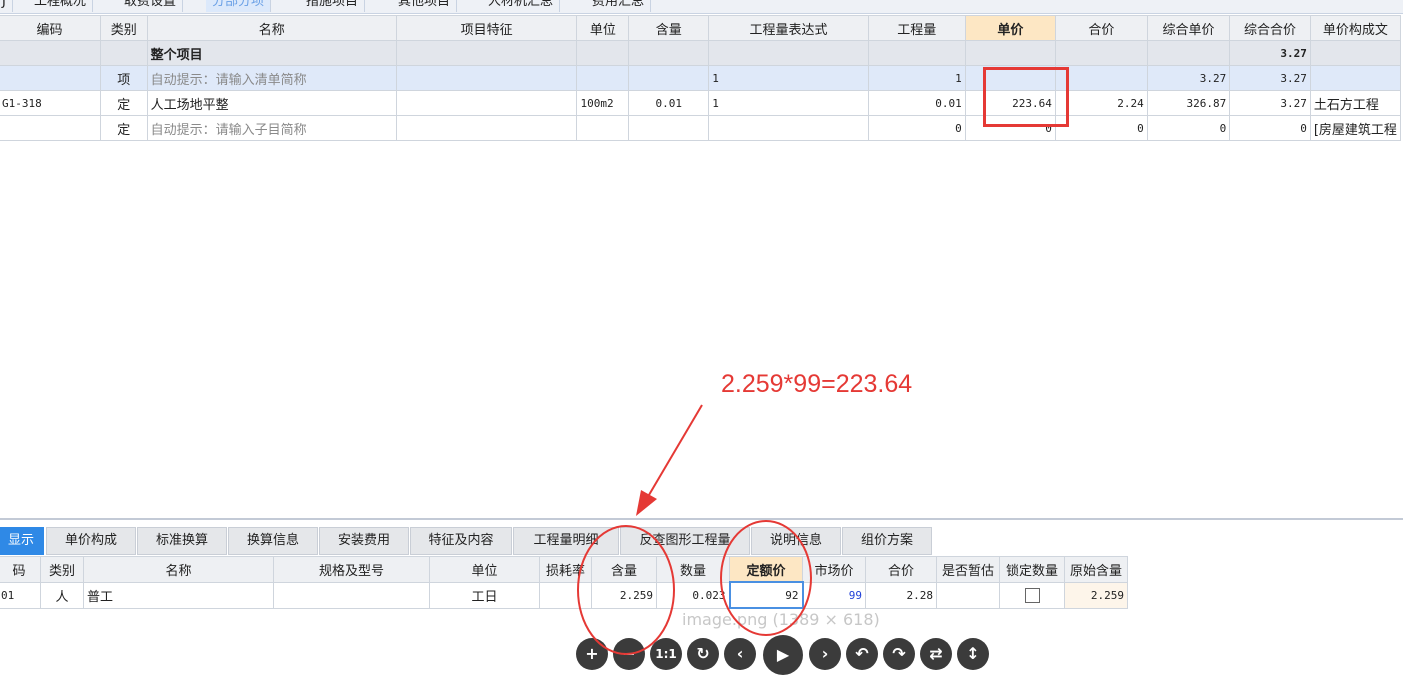 This screenshot has width=1403, height=678. Describe the element at coordinates (783, 655) in the screenshot. I see `play-icon: ▶` at that location.